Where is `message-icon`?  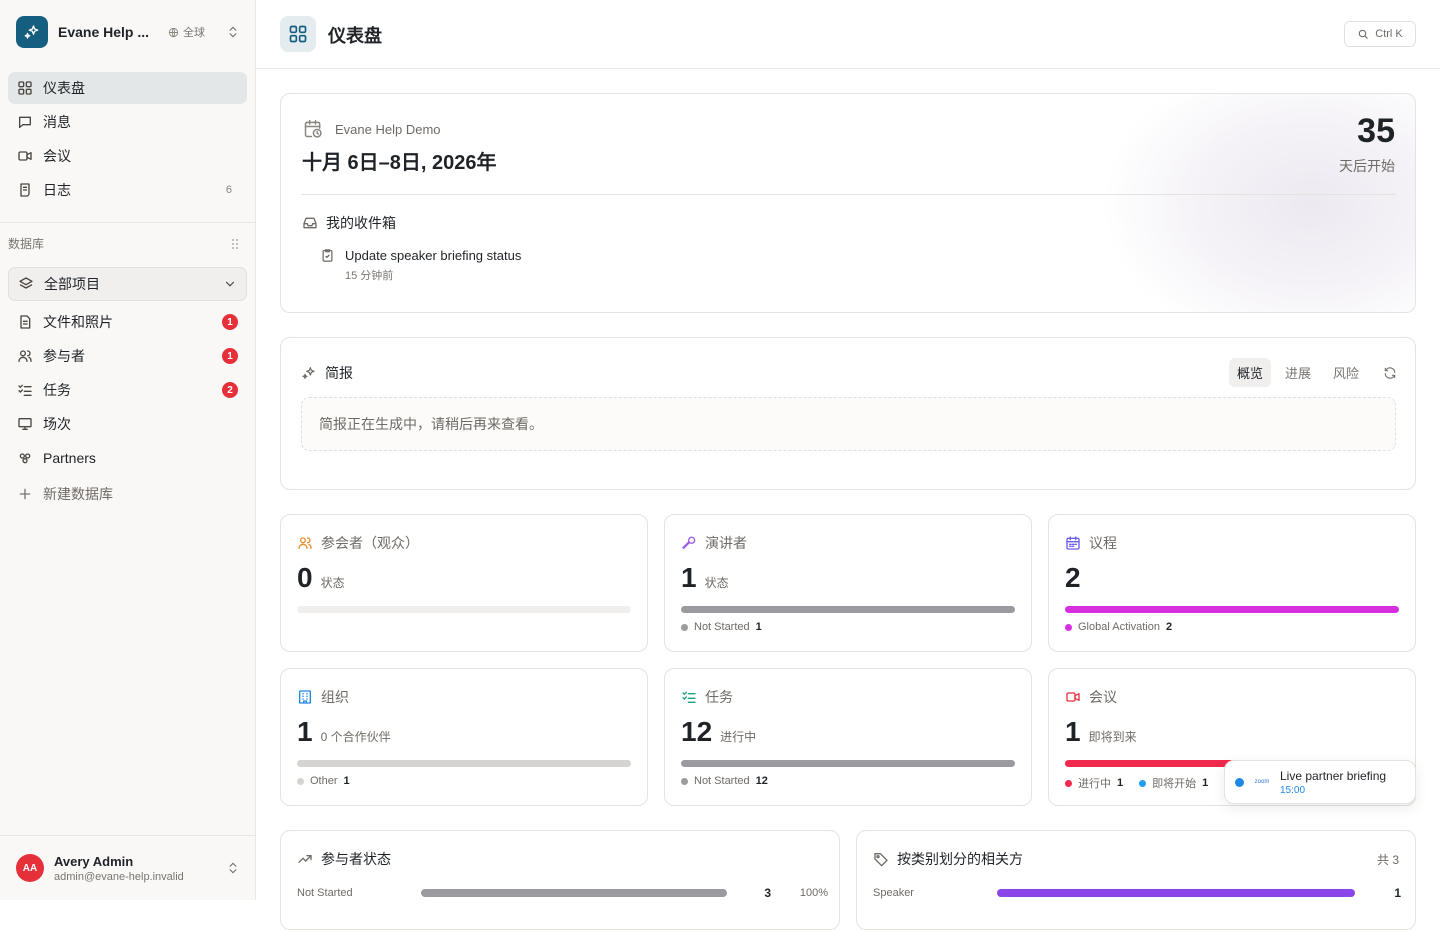
message-icon is located at coordinates (25, 122).